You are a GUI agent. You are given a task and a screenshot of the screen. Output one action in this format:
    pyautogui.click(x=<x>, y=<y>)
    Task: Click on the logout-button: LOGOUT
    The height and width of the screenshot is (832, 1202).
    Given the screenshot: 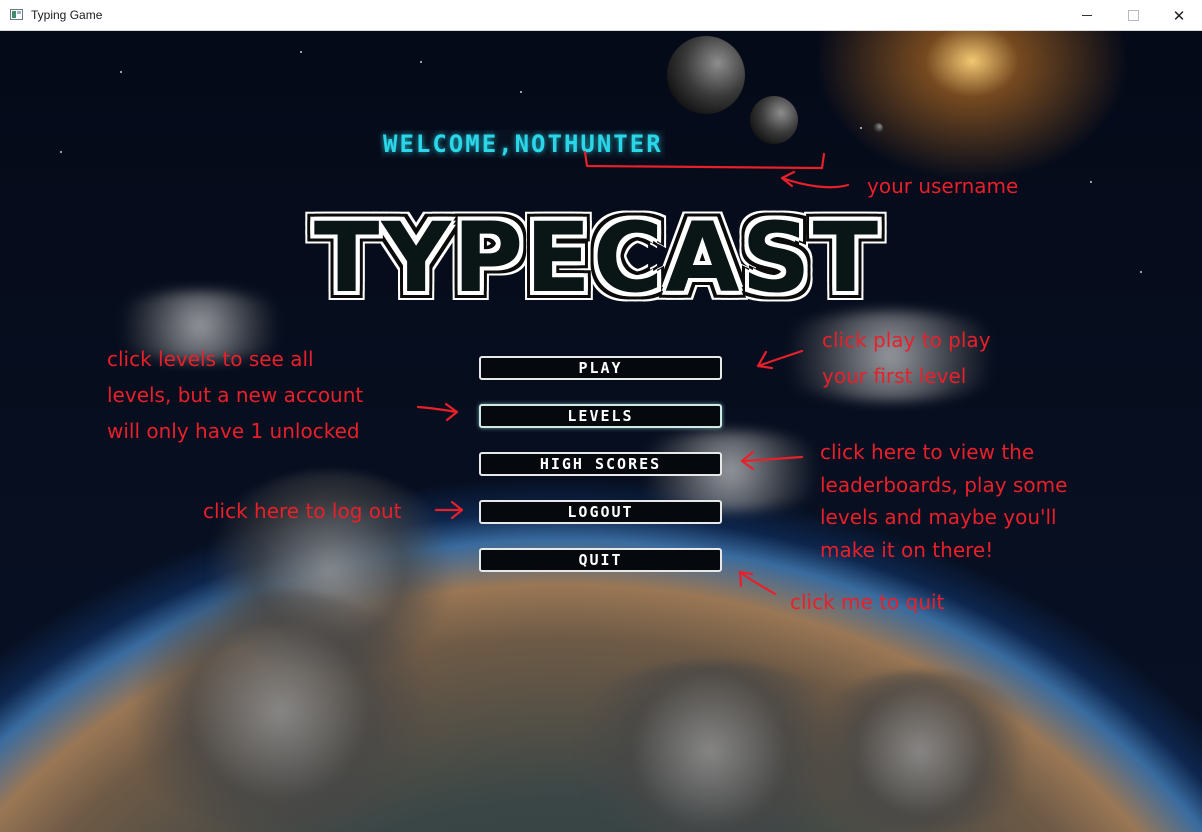 What is the action you would take?
    pyautogui.click(x=600, y=512)
    